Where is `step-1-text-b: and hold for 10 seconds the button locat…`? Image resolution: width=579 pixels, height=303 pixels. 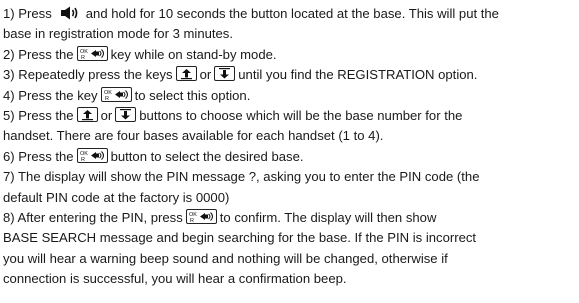 step-1-text-b: and hold for 10 seconds the button locat… is located at coordinates (292, 13).